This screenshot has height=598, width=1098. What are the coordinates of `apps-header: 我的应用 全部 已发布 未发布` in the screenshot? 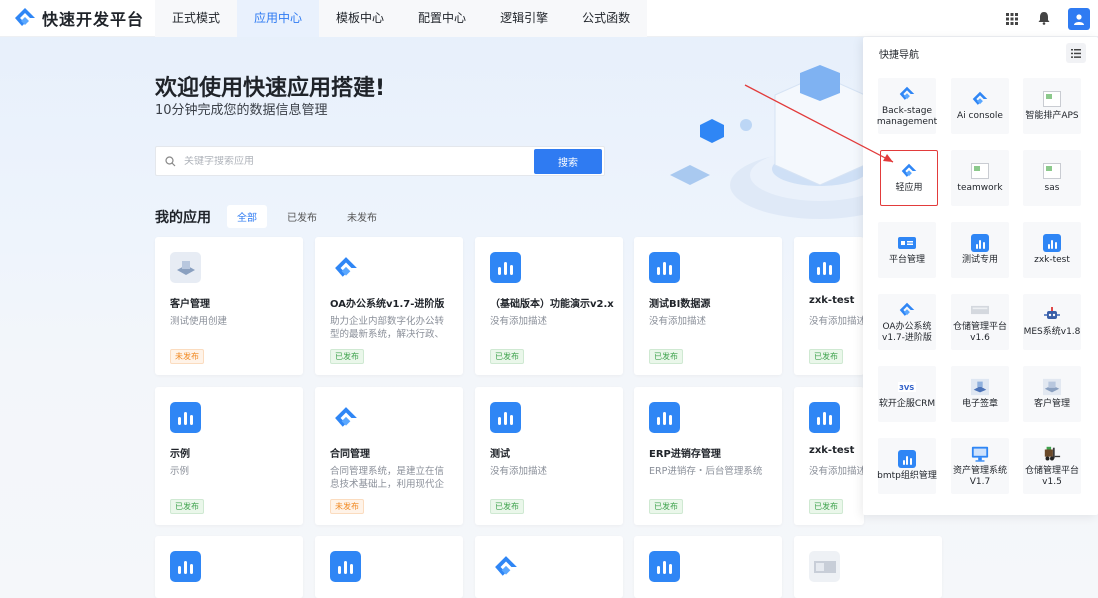 It's located at (276, 216).